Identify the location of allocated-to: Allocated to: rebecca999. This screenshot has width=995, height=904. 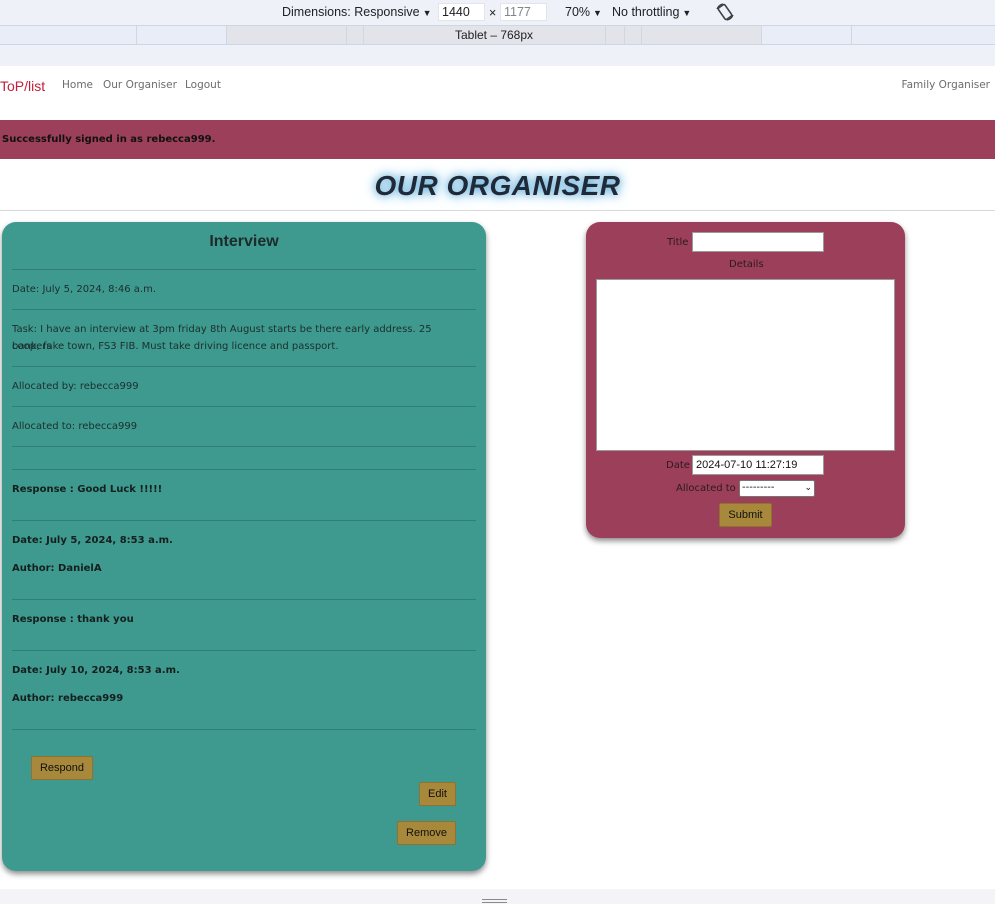
(75, 426).